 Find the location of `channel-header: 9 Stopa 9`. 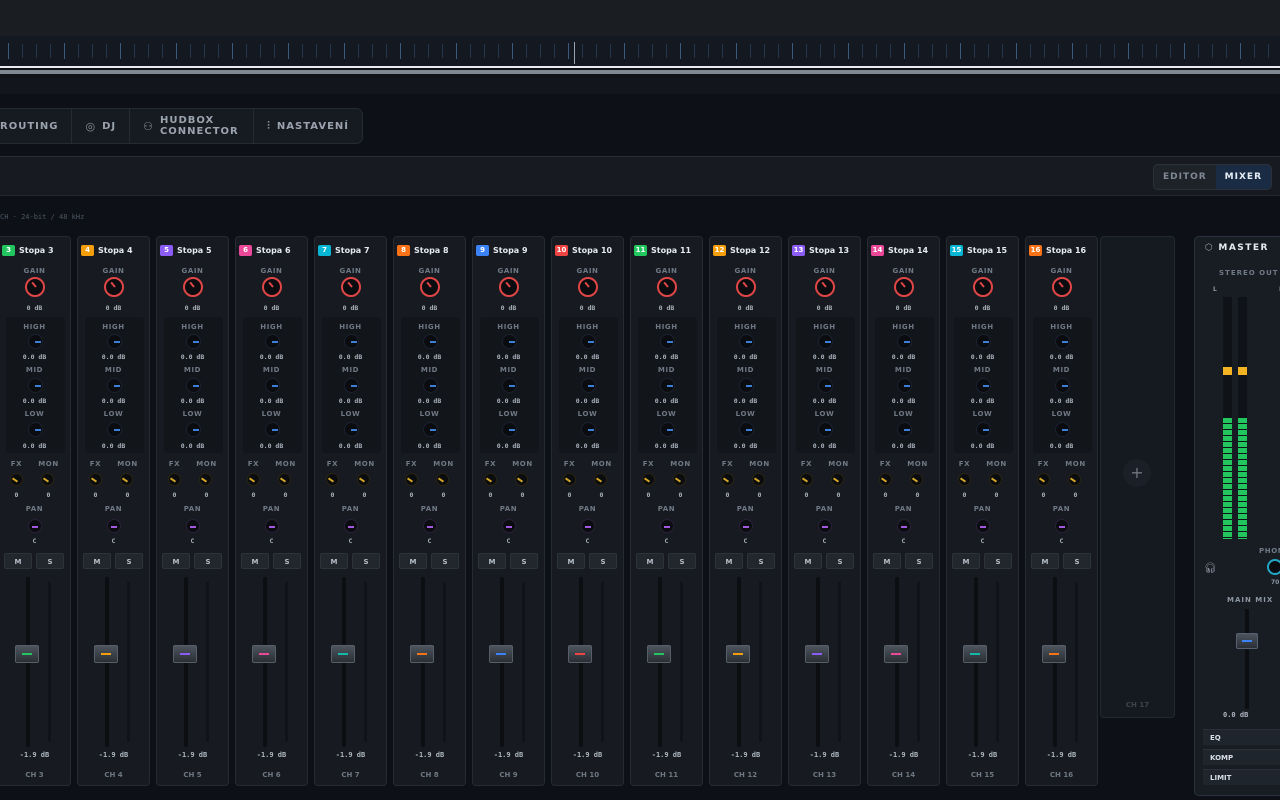

channel-header: 9 Stopa 9 is located at coordinates (508, 250).